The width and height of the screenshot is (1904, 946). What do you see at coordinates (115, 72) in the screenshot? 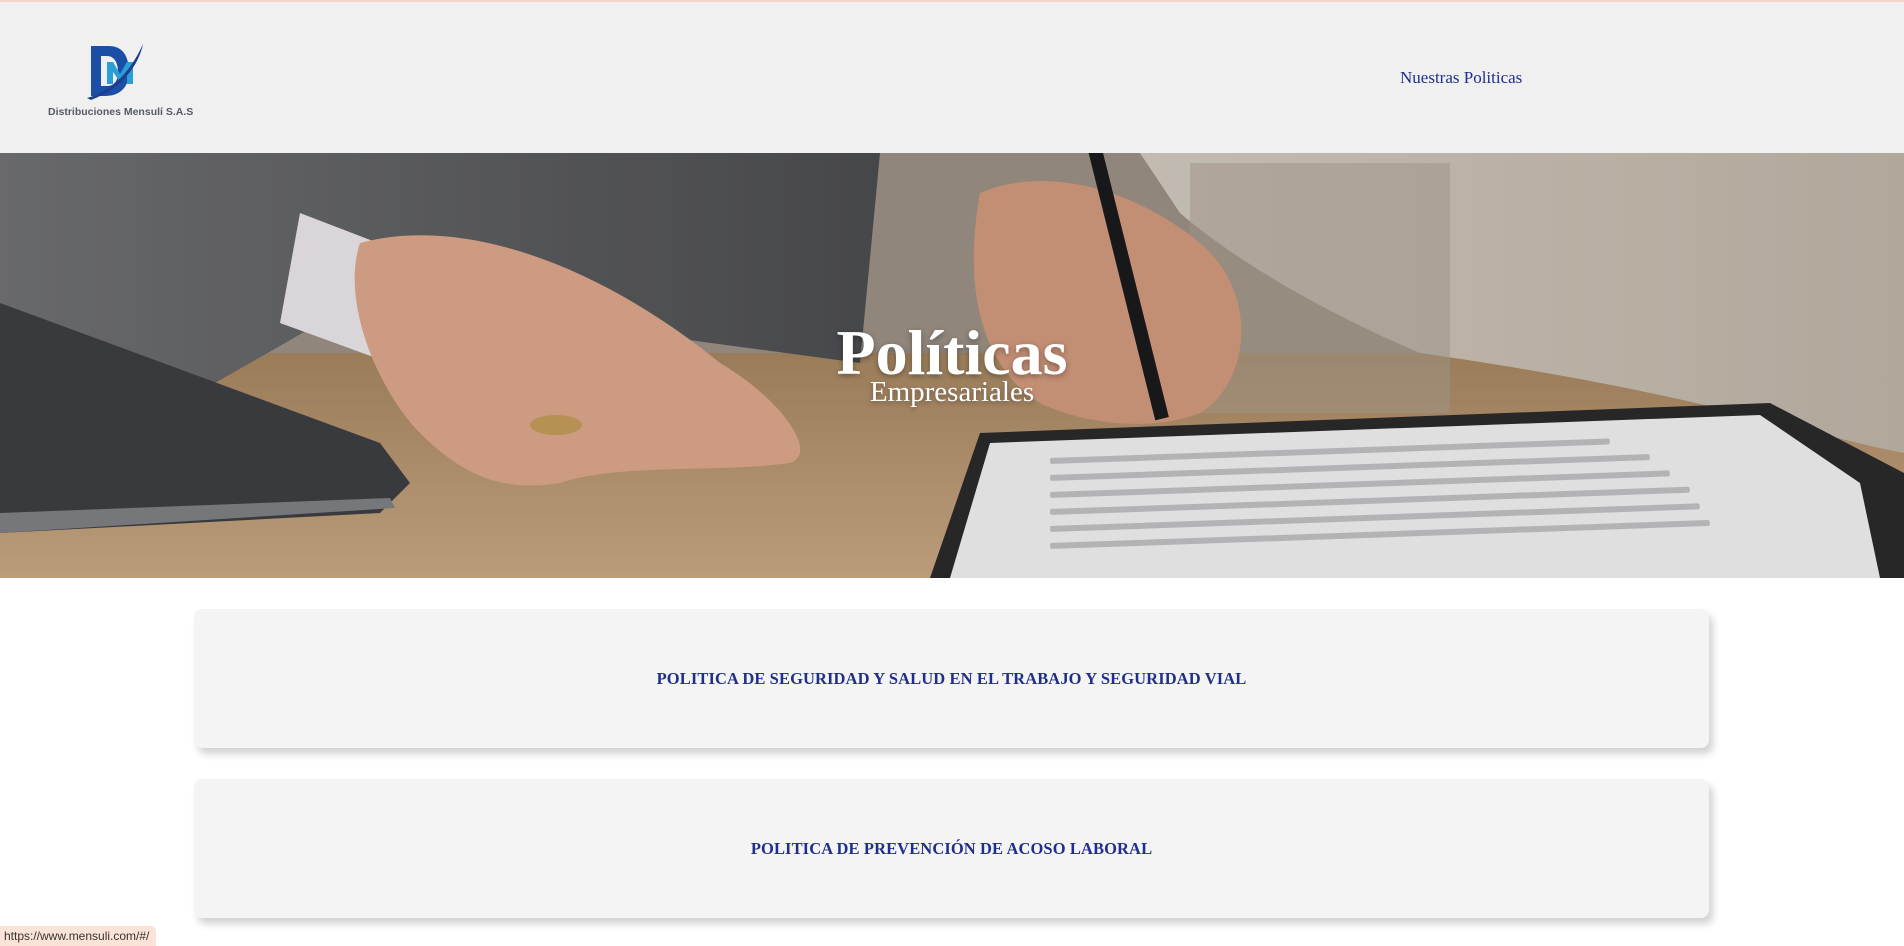
I see `dm-logo-icon` at bounding box center [115, 72].